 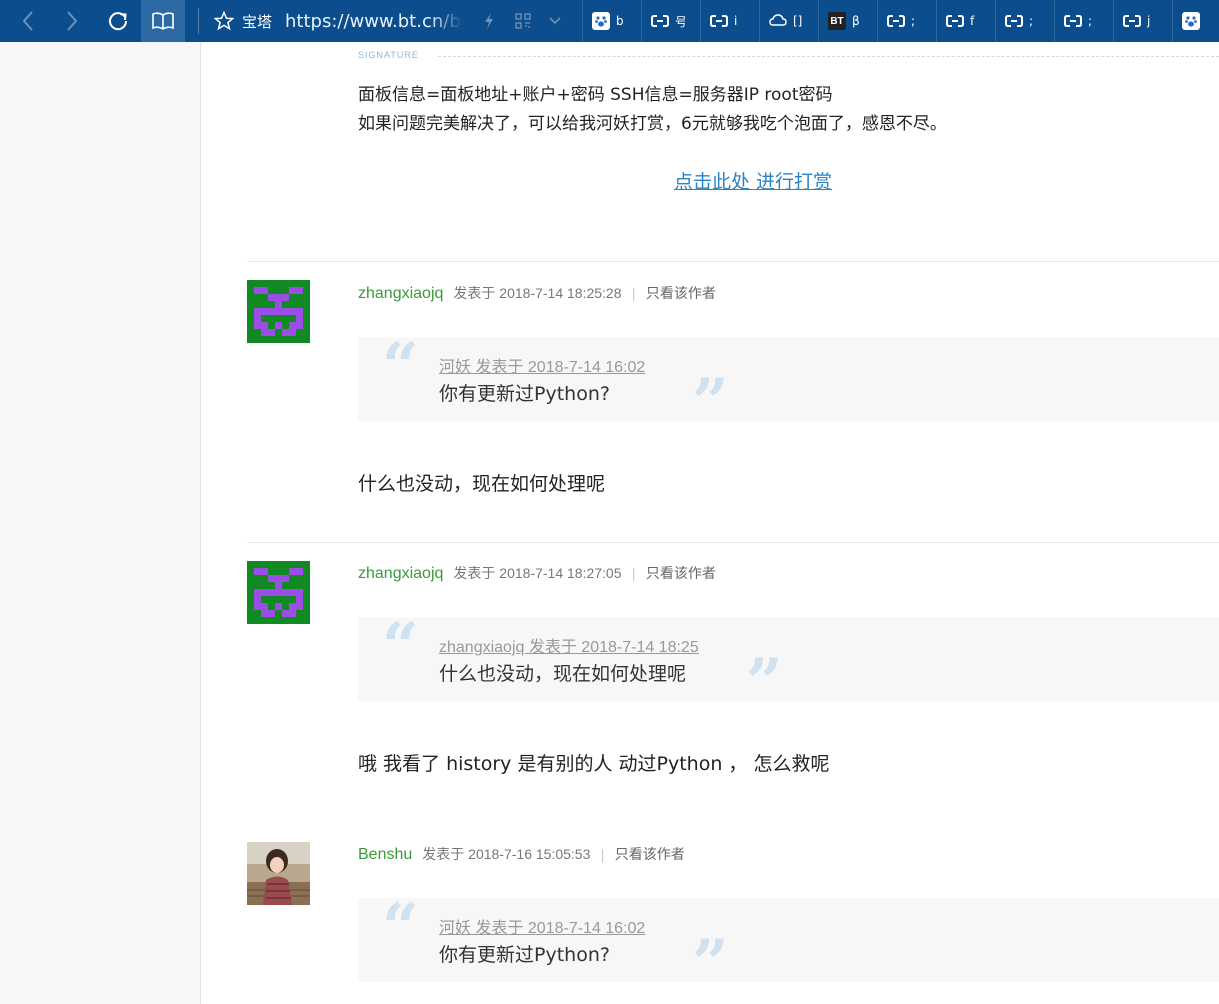 What do you see at coordinates (569, 645) in the screenshot?
I see `quote-cite-link: zhangxiaojq 发表于 2018-7-14 18:25` at bounding box center [569, 645].